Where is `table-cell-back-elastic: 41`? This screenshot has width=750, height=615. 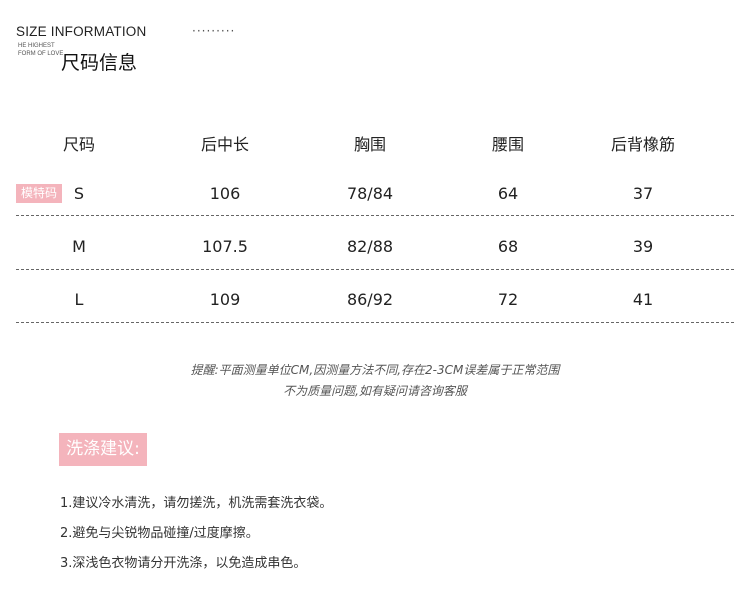 table-cell-back-elastic: 41 is located at coordinates (643, 299).